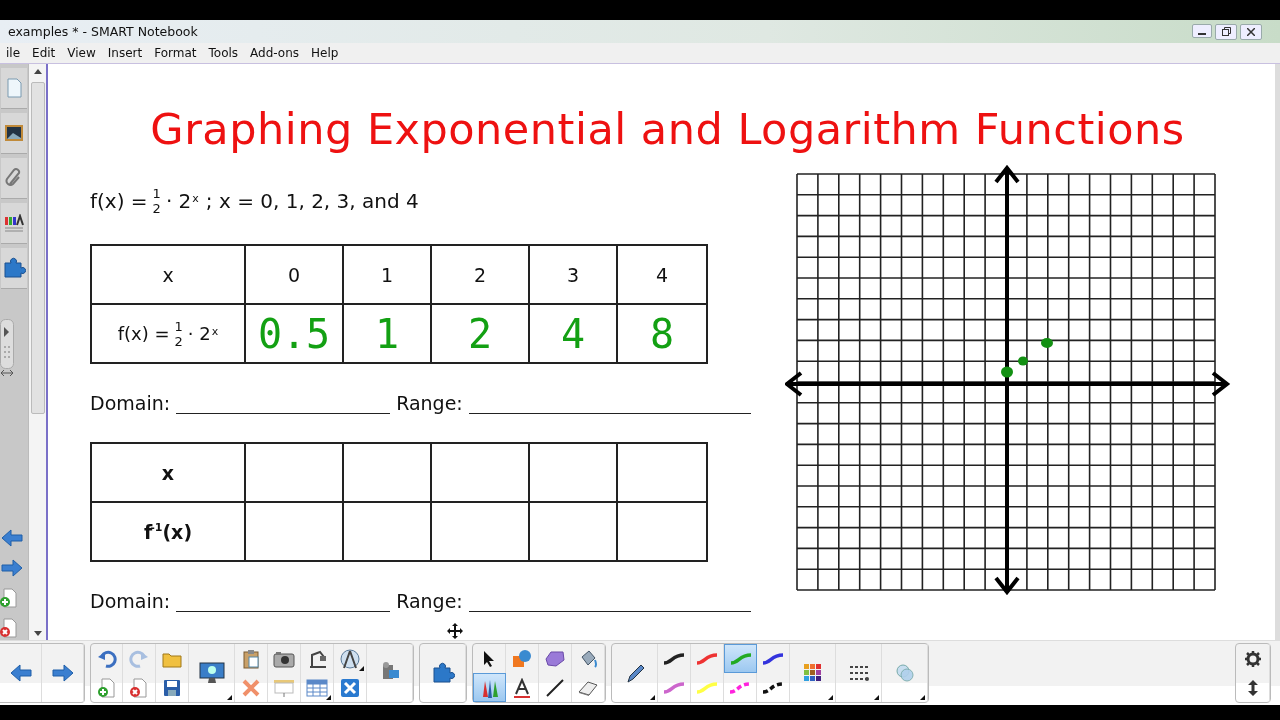  I want to click on menu-item: Edit, so click(44, 53).